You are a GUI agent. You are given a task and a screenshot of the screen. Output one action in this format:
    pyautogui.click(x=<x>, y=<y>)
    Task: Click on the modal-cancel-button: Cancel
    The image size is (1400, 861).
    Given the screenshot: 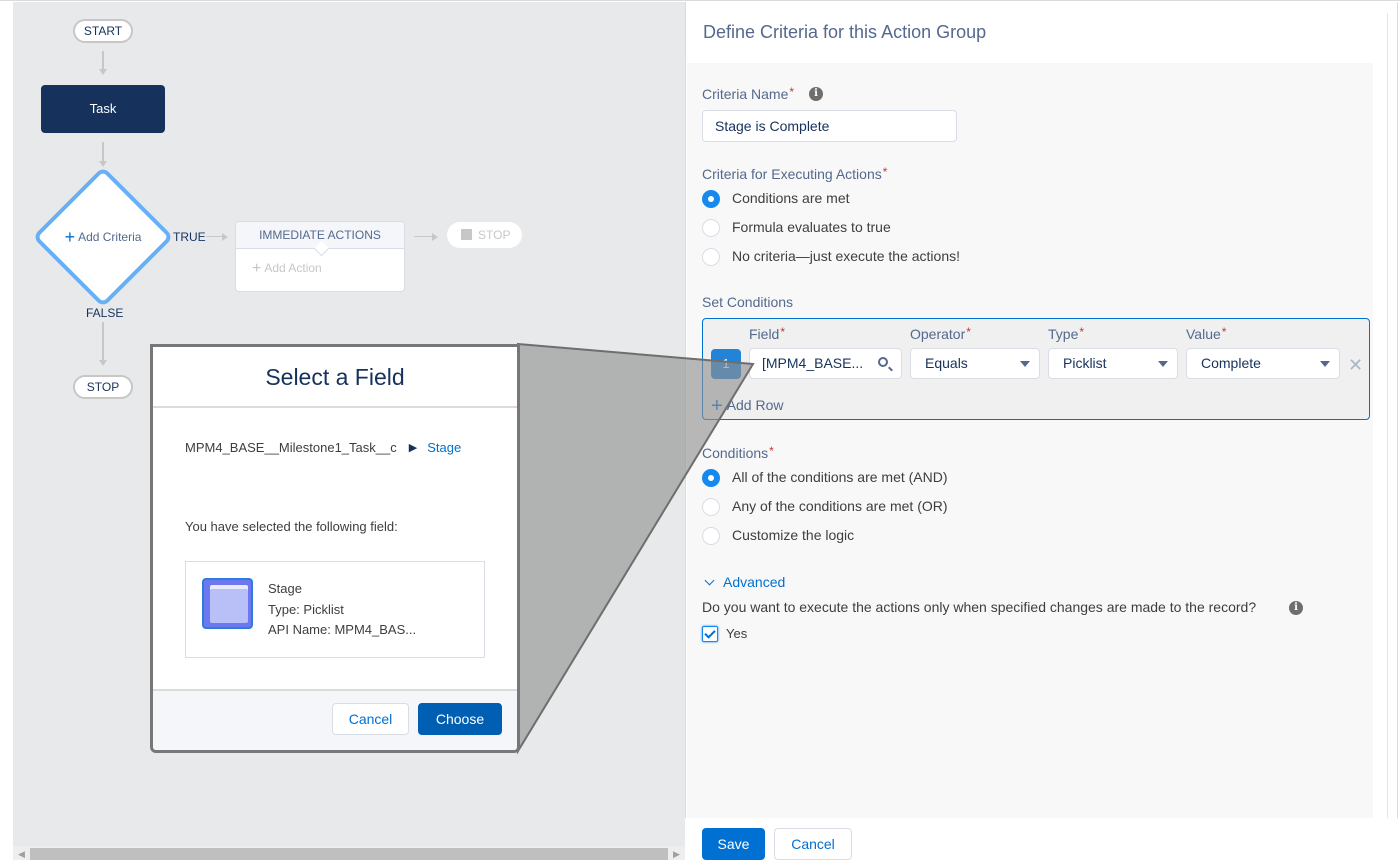 What is the action you would take?
    pyautogui.click(x=370, y=719)
    